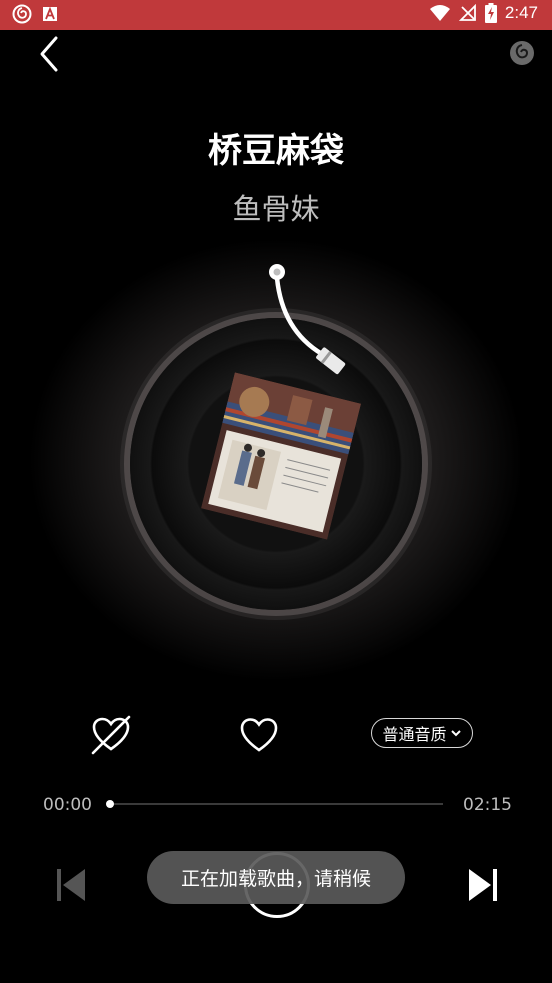 The image size is (552, 983). What do you see at coordinates (487, 805) in the screenshot?
I see `total-time: 02:15` at bounding box center [487, 805].